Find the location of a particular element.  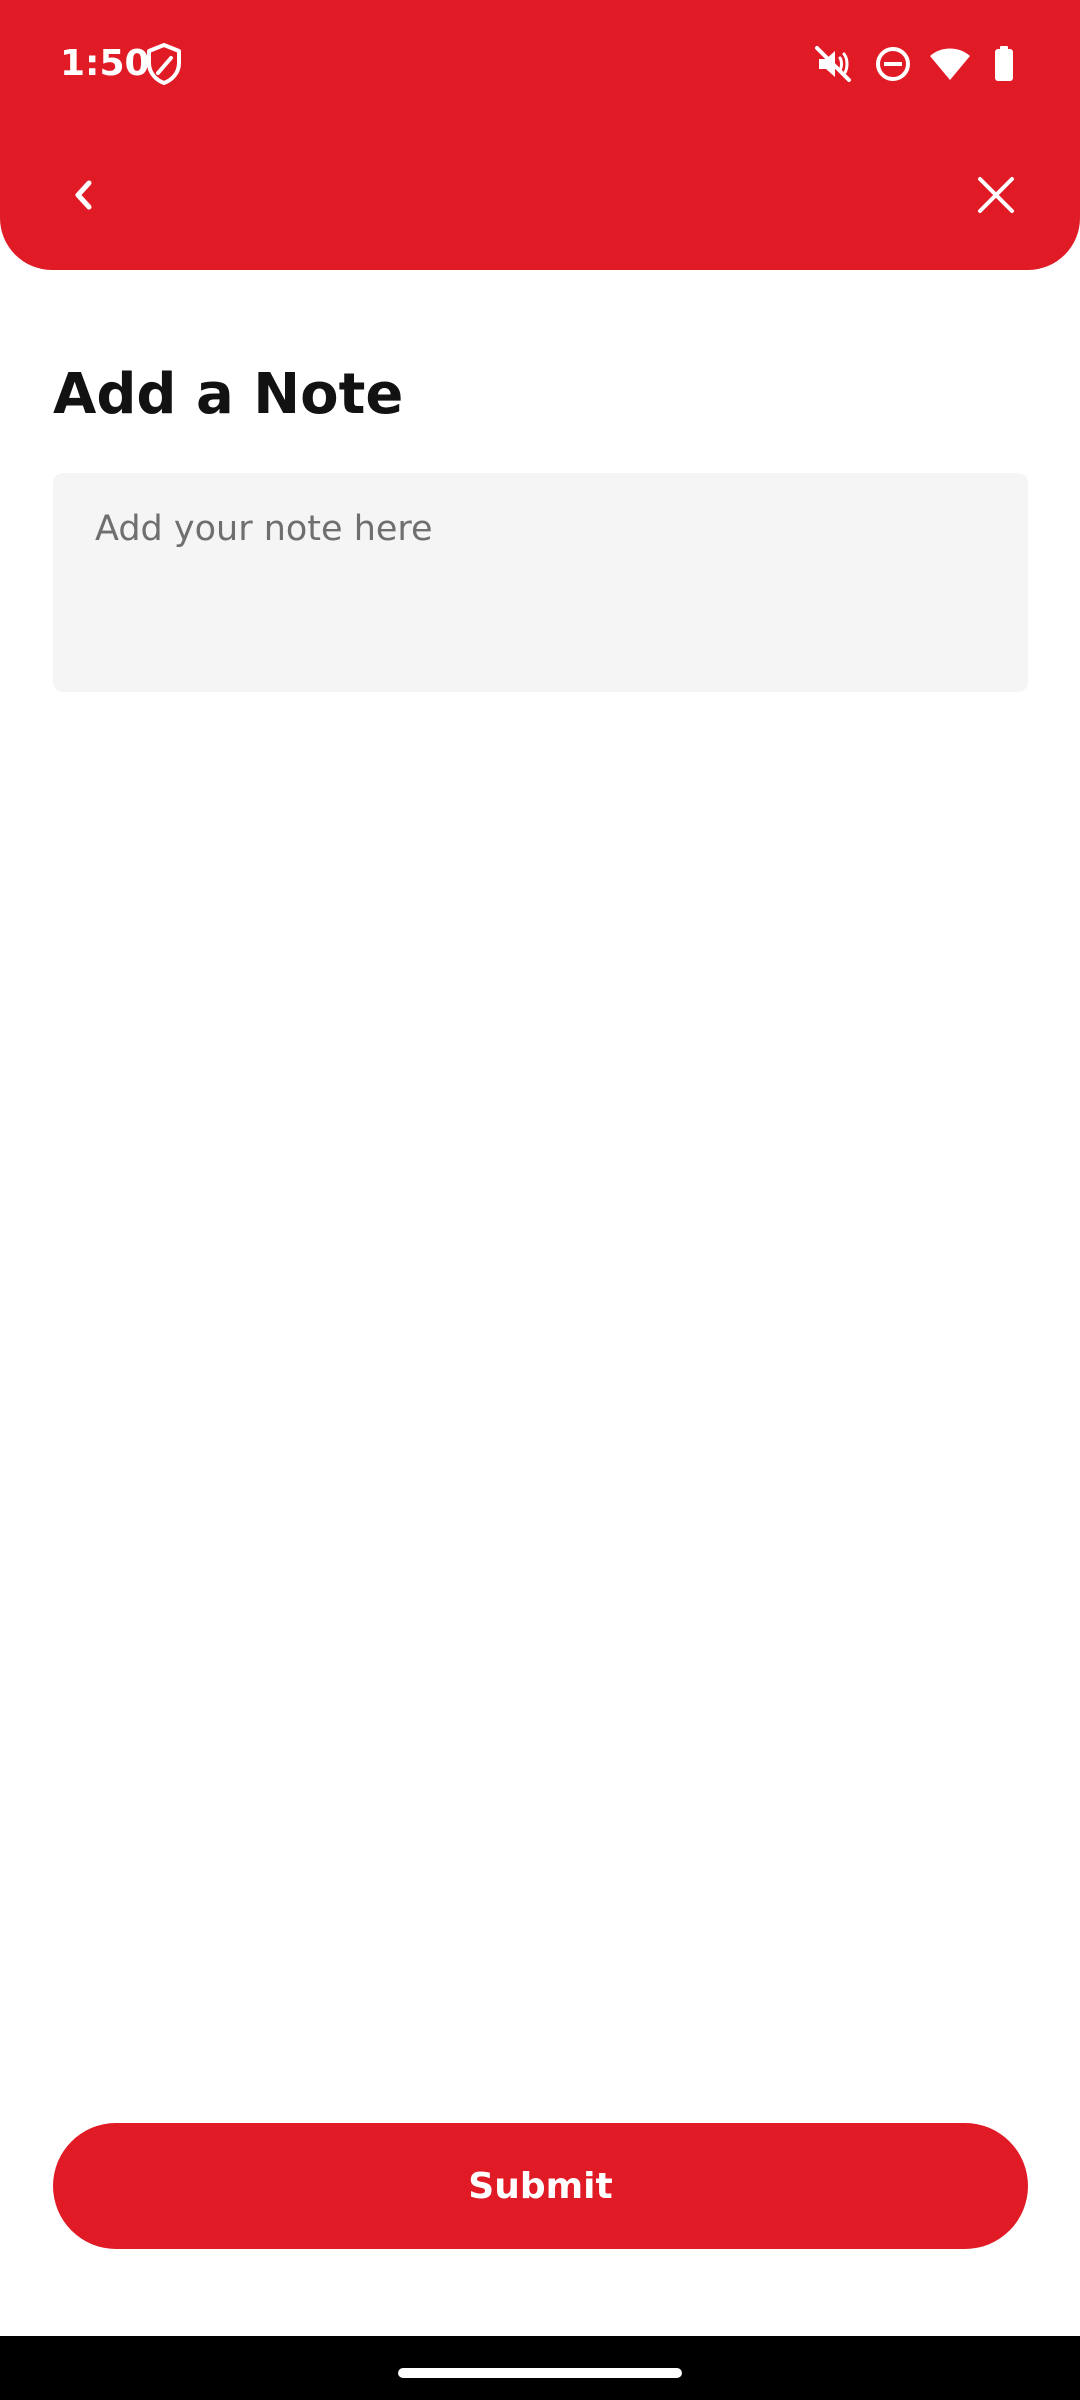

close-button is located at coordinates (996, 197).